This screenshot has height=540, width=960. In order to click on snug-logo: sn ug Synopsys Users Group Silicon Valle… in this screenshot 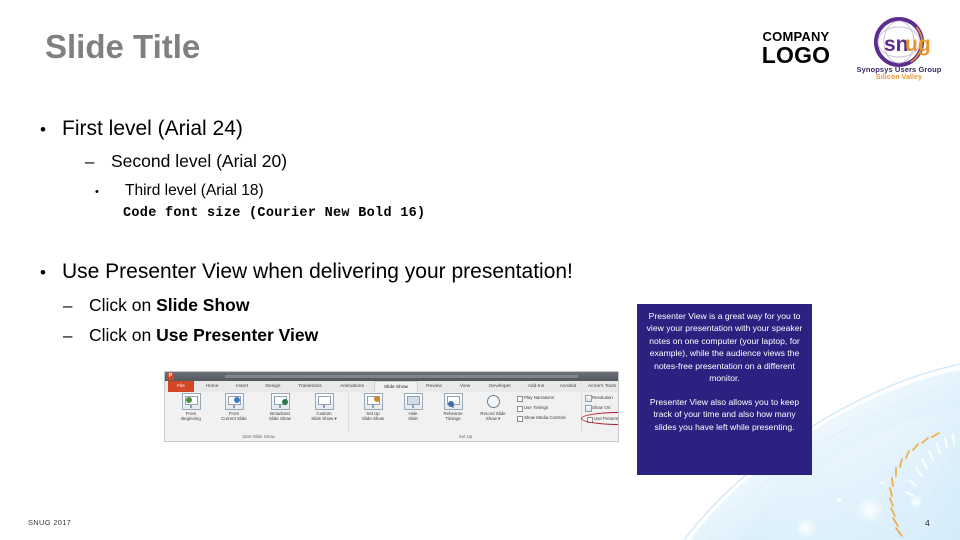, I will do `click(899, 53)`.